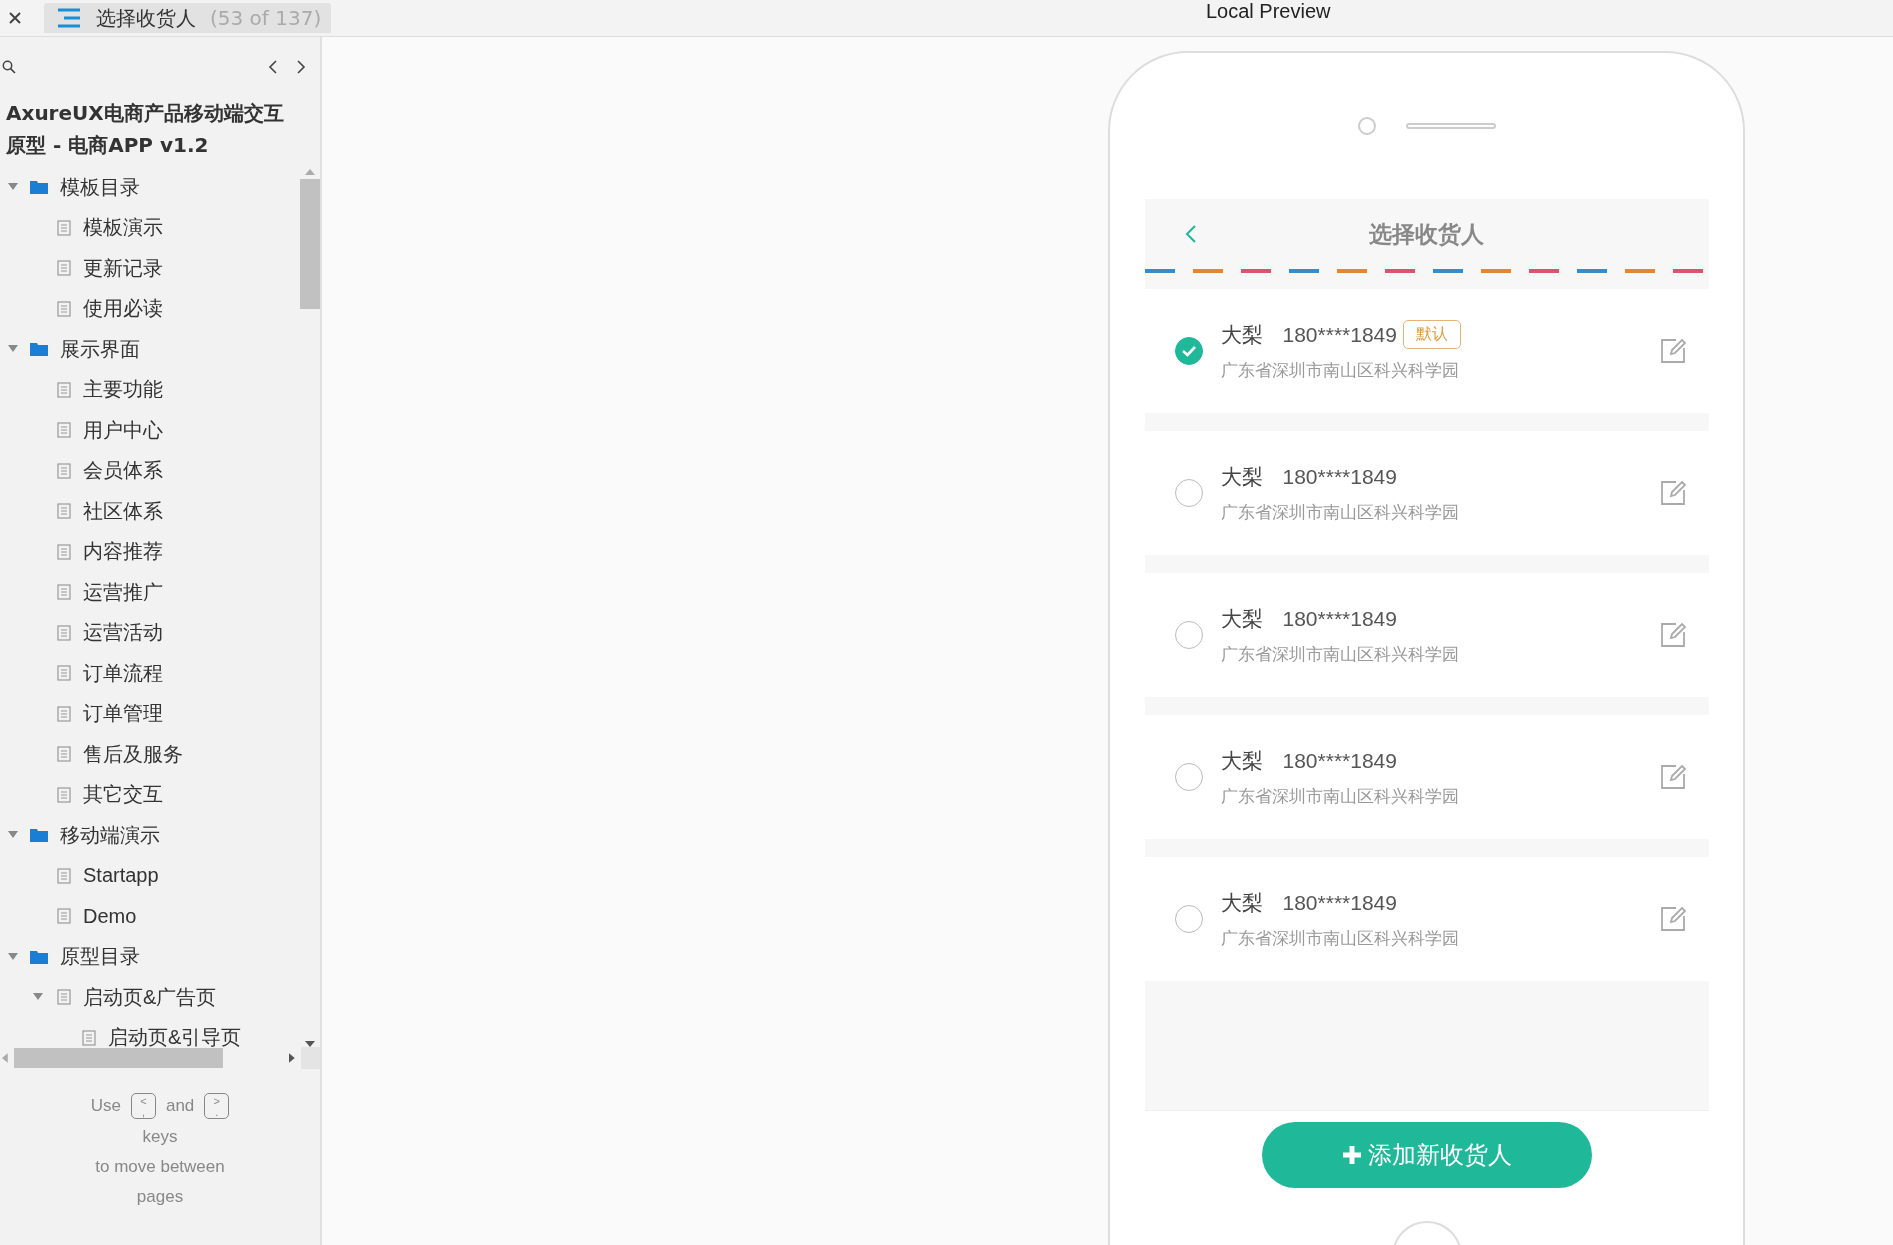 The image size is (1893, 1245). Describe the element at coordinates (145, 129) in the screenshot. I see `project-title: AxureUX电商产品移动端交互原型 - 电商APP v1.2` at that location.